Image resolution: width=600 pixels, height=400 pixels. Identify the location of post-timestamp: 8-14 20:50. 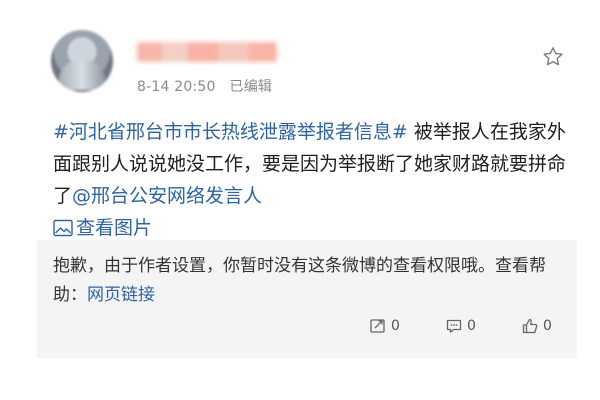
(176, 87).